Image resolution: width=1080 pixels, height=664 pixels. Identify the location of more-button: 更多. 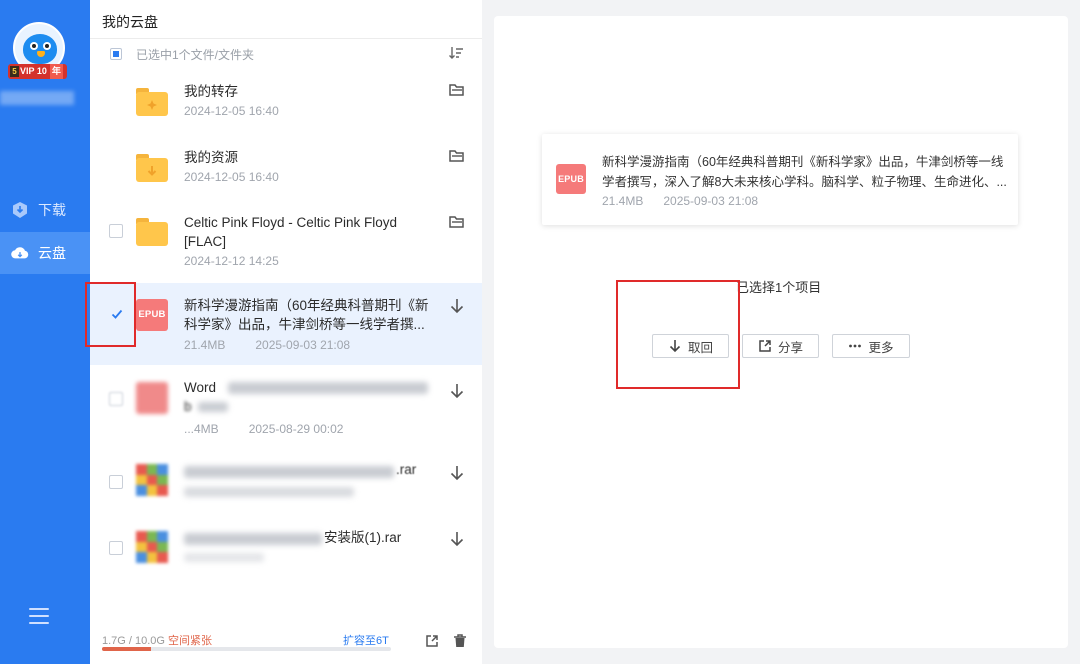
(871, 346).